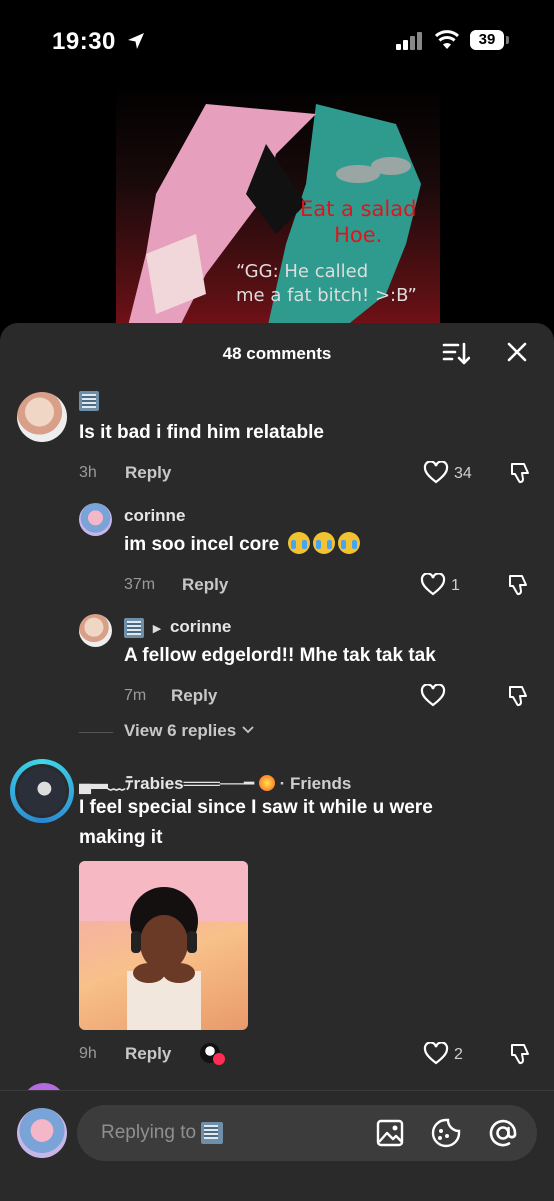 The height and width of the screenshot is (1201, 554). What do you see at coordinates (96, 732) in the screenshot?
I see `thread-line` at bounding box center [96, 732].